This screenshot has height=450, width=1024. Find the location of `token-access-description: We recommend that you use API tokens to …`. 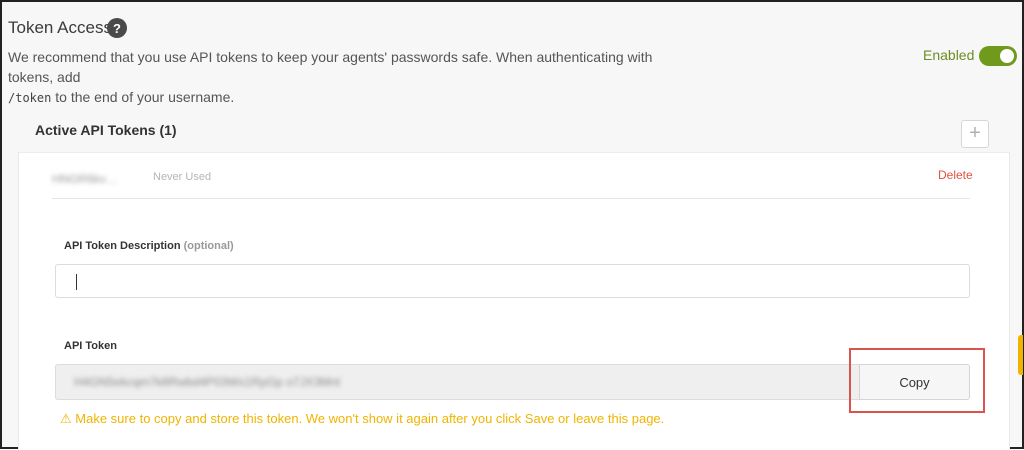

token-access-description: We recommend that you use API tokens to … is located at coordinates (348, 77).